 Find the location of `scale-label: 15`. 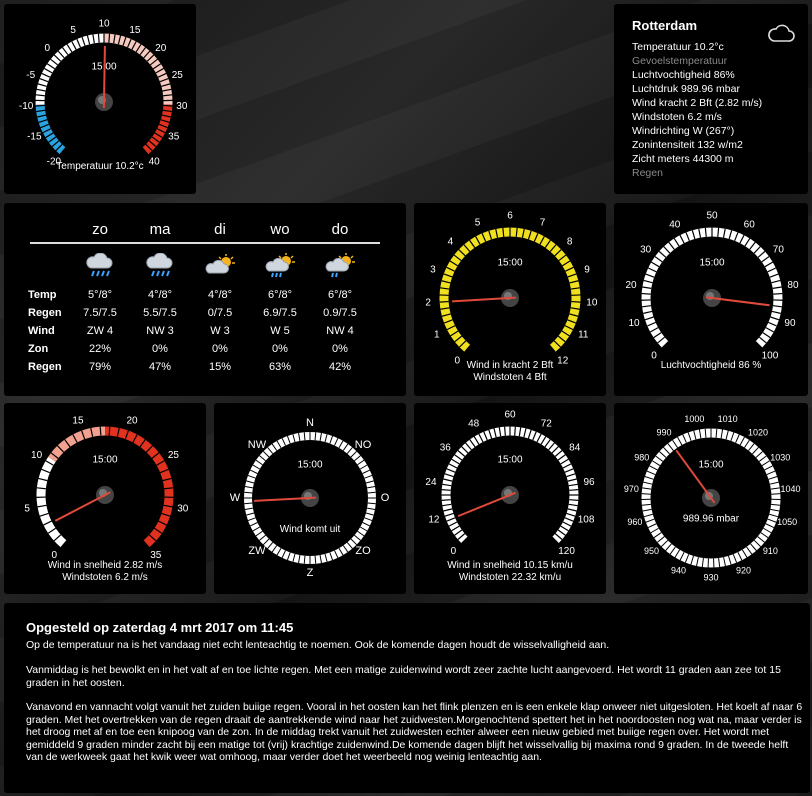

scale-label: 15 is located at coordinates (78, 420).